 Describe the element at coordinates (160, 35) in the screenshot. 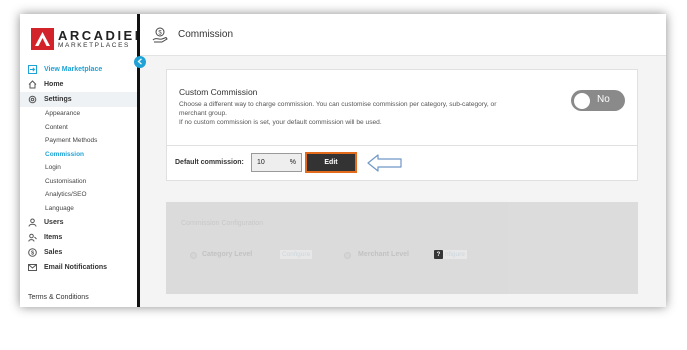

I see `commission-icon: $` at that location.